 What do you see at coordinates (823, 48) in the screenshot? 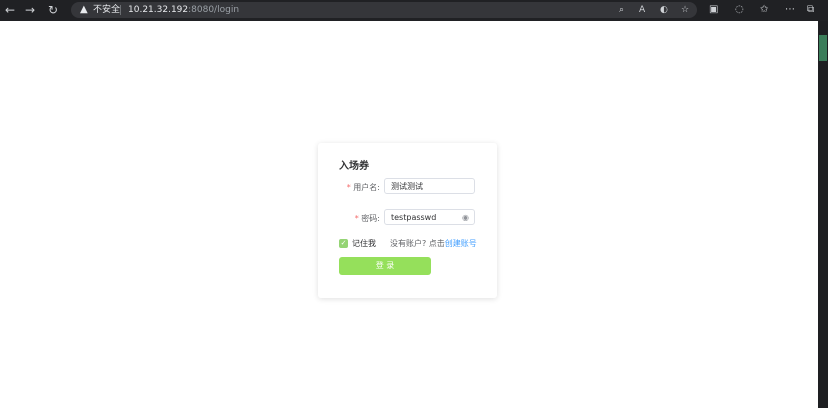
I see `sidebar-tab` at bounding box center [823, 48].